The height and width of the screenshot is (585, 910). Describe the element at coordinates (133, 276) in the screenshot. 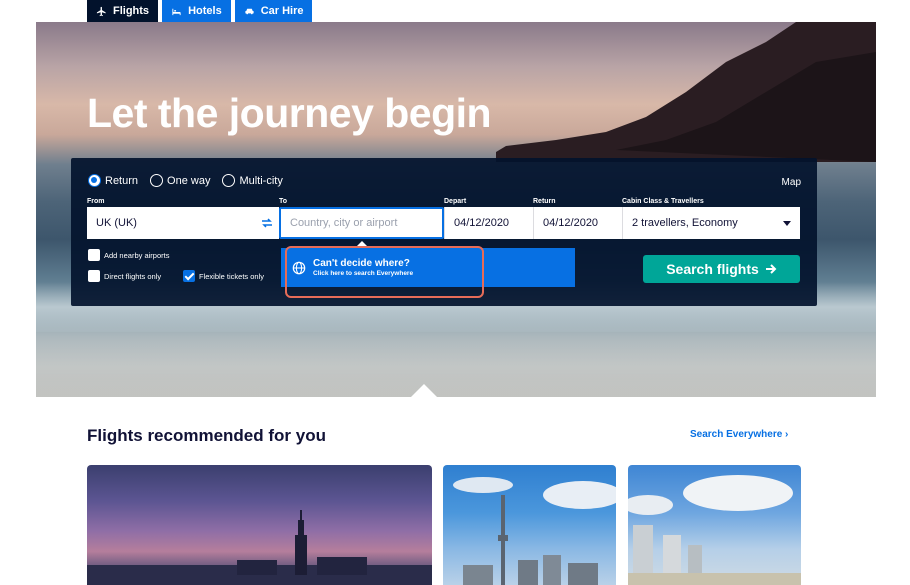

I see `checkbox-direct-flights-label: Direct flights only` at that location.